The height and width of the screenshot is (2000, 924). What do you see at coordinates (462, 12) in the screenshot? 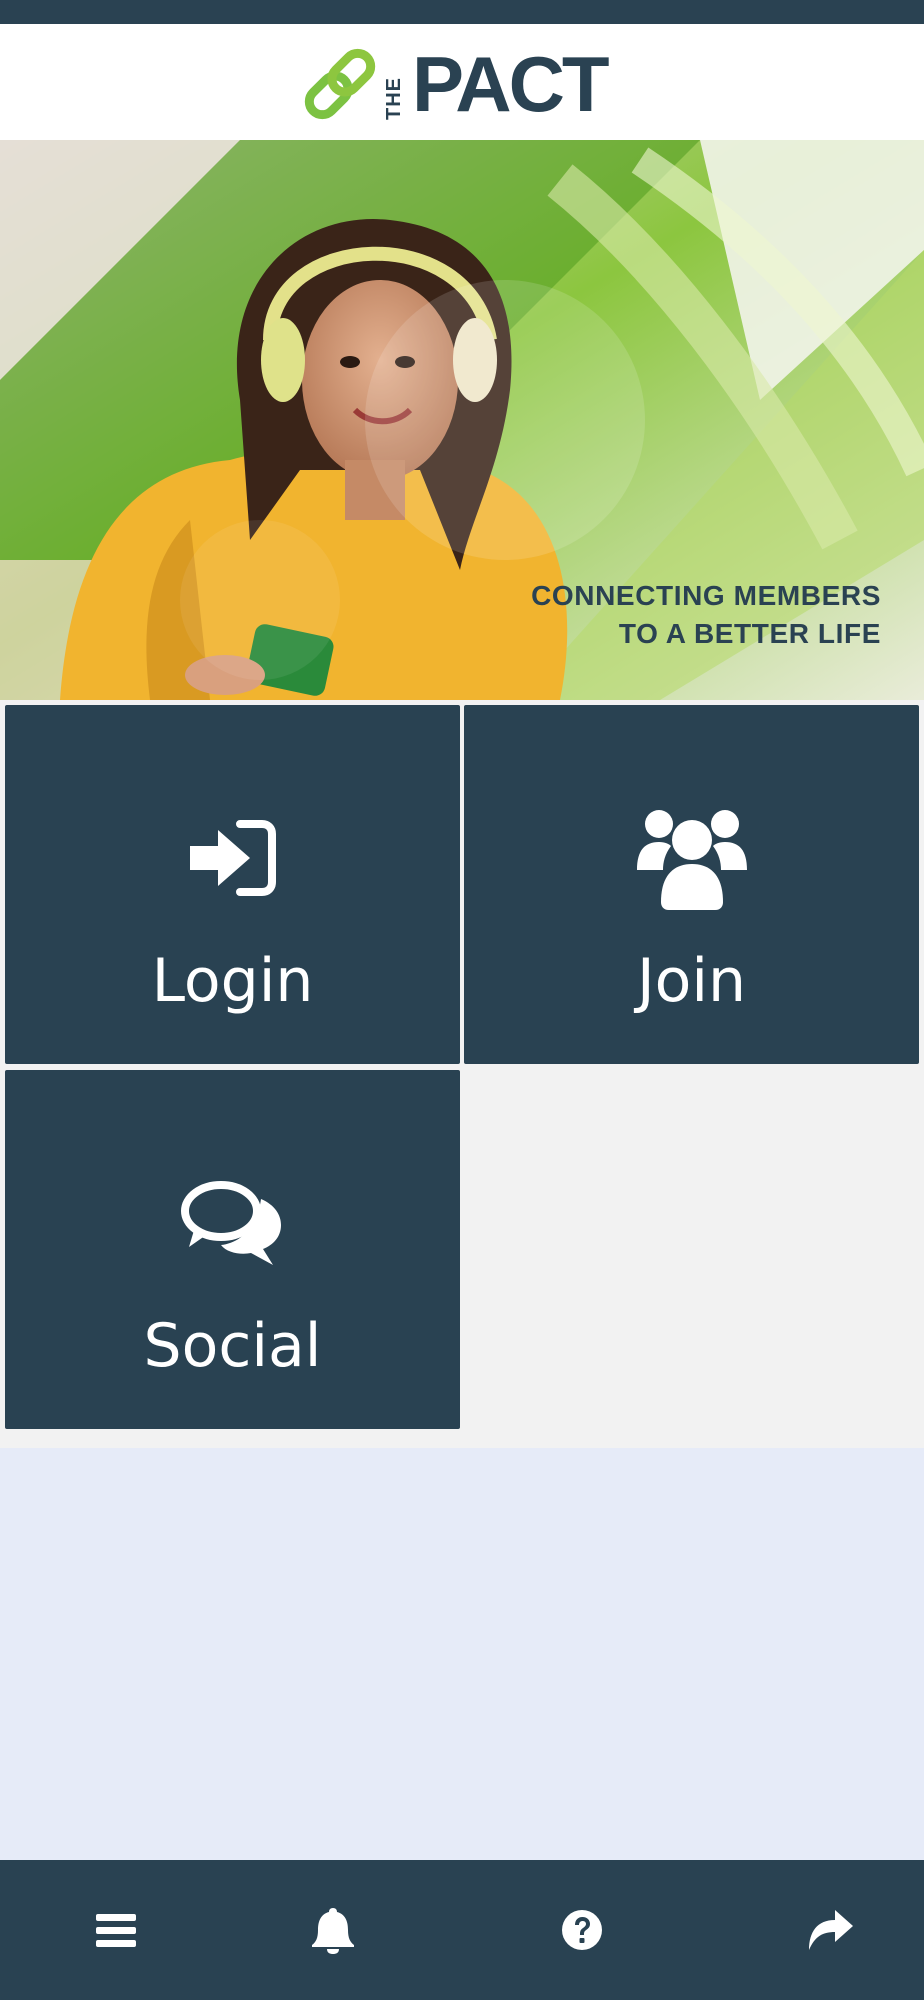
I see `status-bar` at bounding box center [462, 12].